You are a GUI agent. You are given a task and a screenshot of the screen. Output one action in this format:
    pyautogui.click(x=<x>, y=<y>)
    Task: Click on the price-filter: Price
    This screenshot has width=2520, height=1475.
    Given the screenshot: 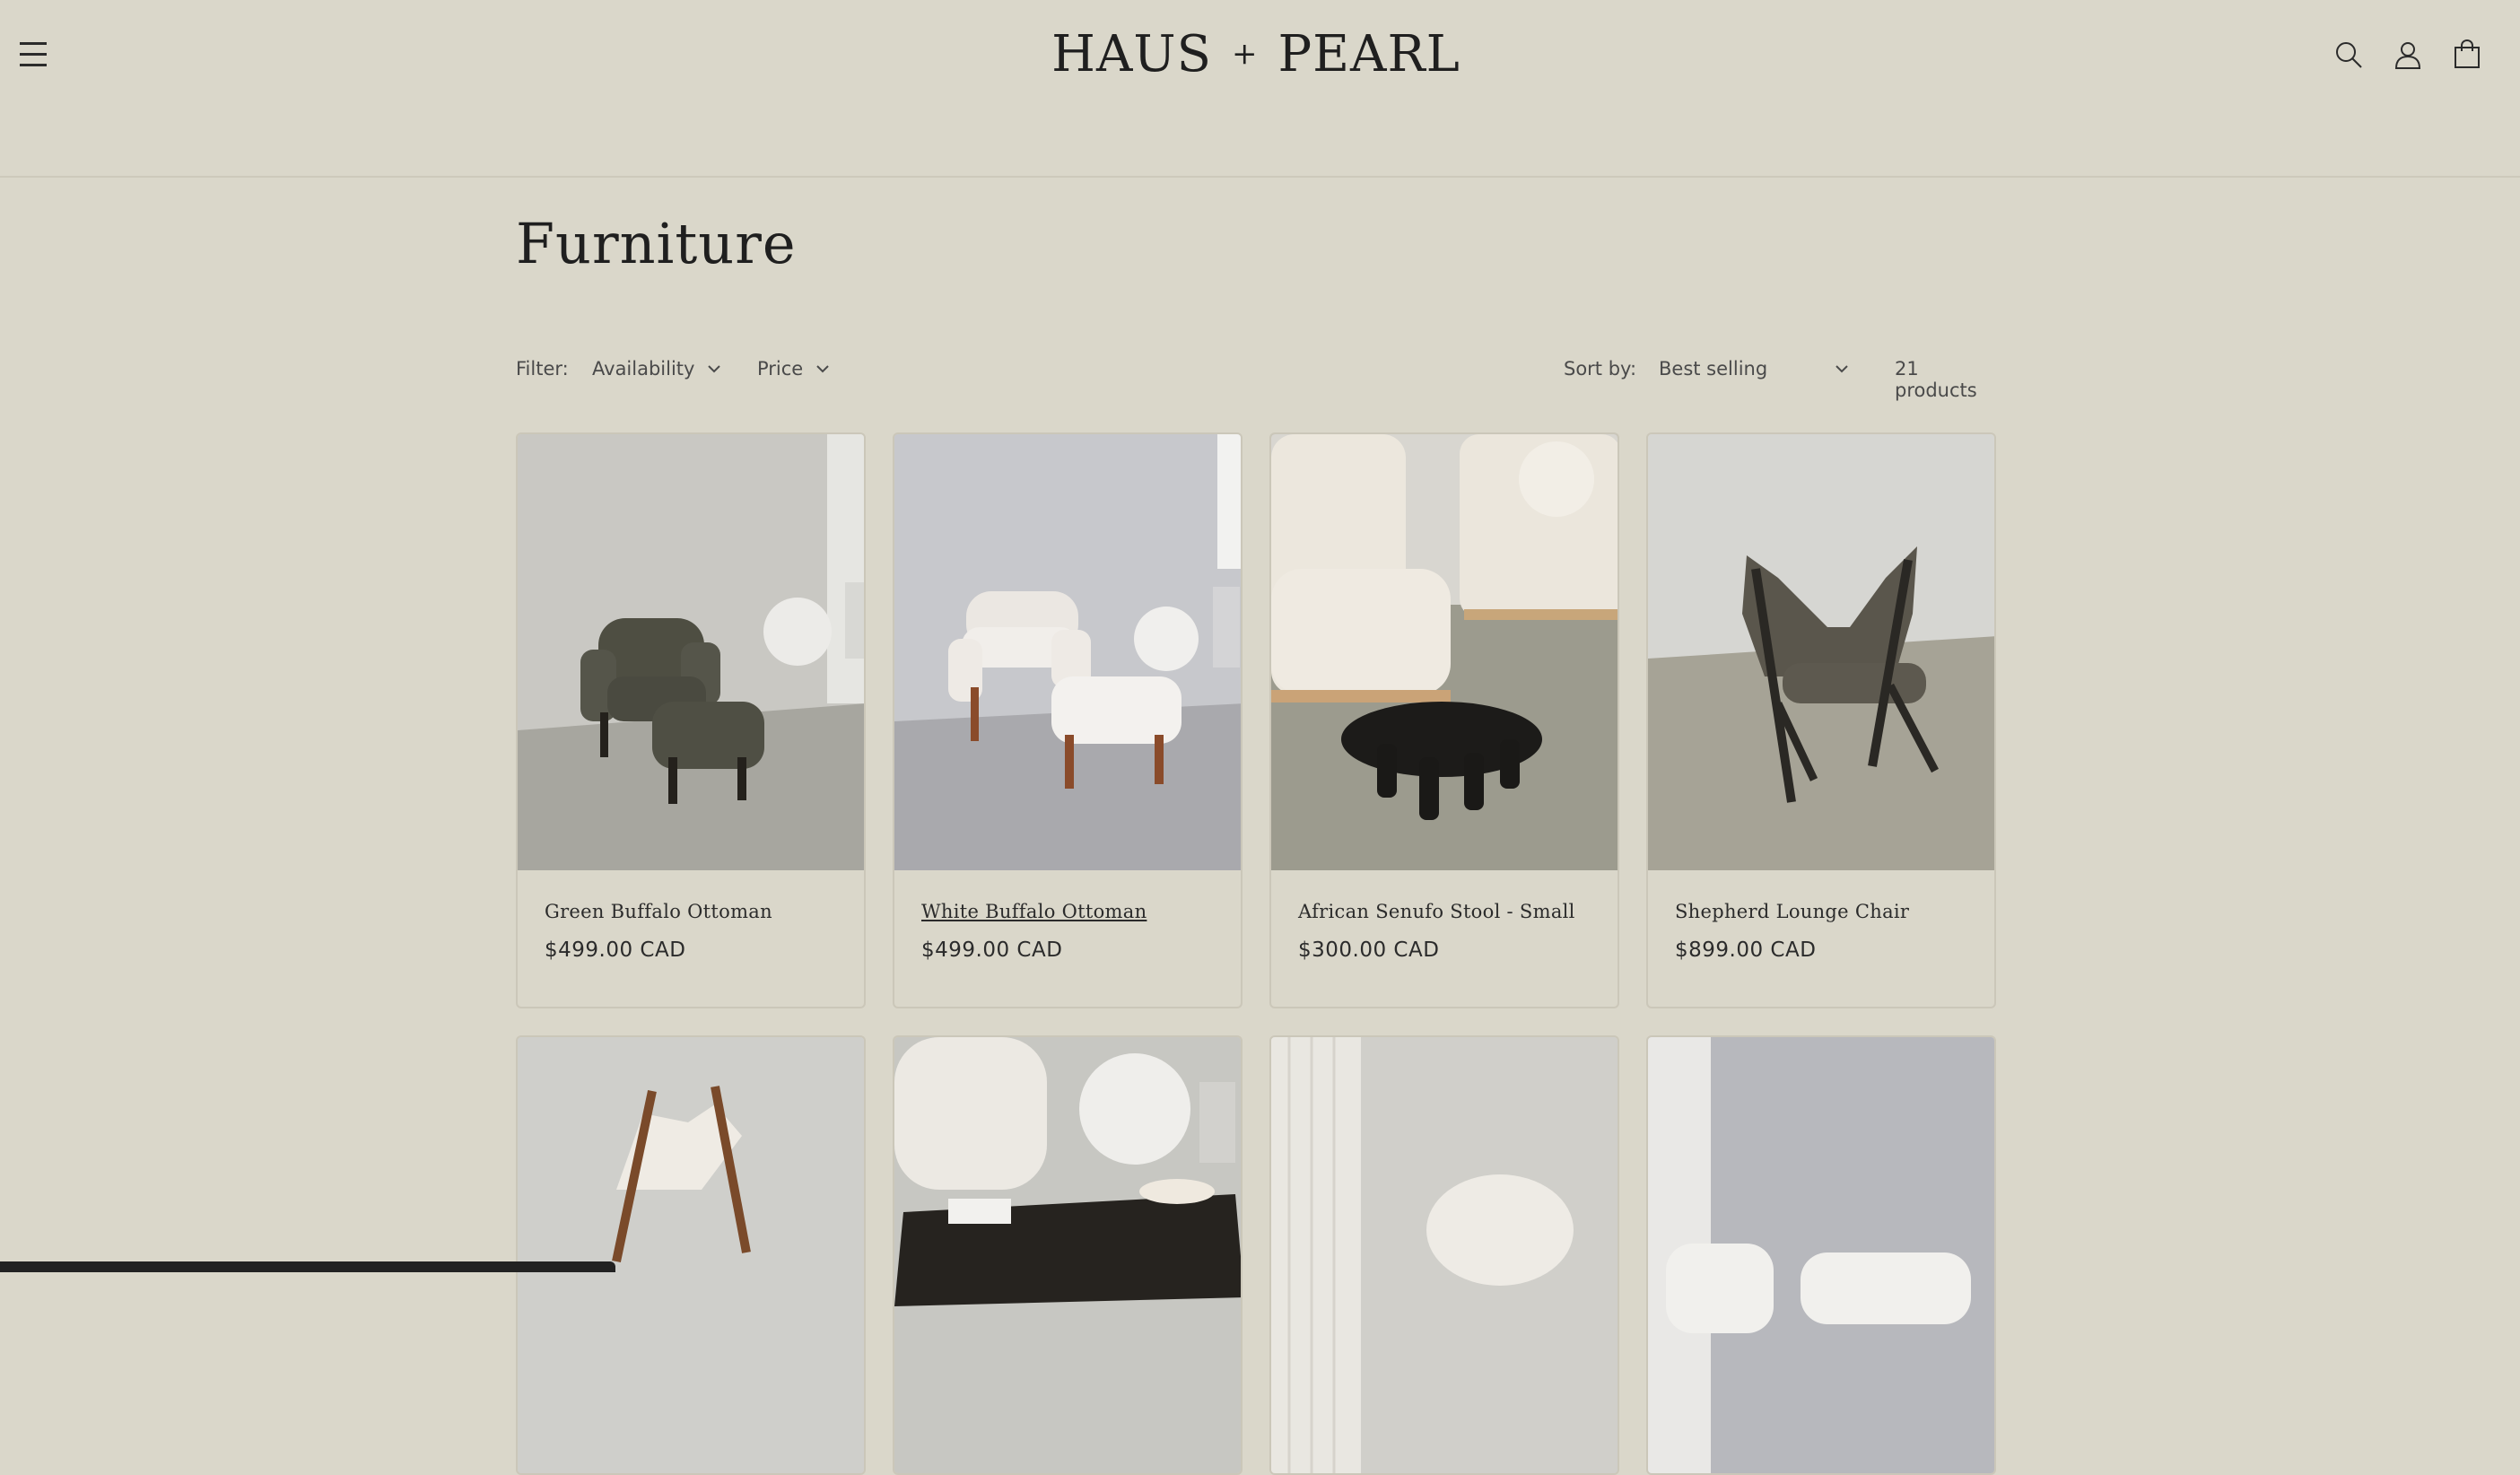 What is the action you would take?
    pyautogui.click(x=793, y=369)
    